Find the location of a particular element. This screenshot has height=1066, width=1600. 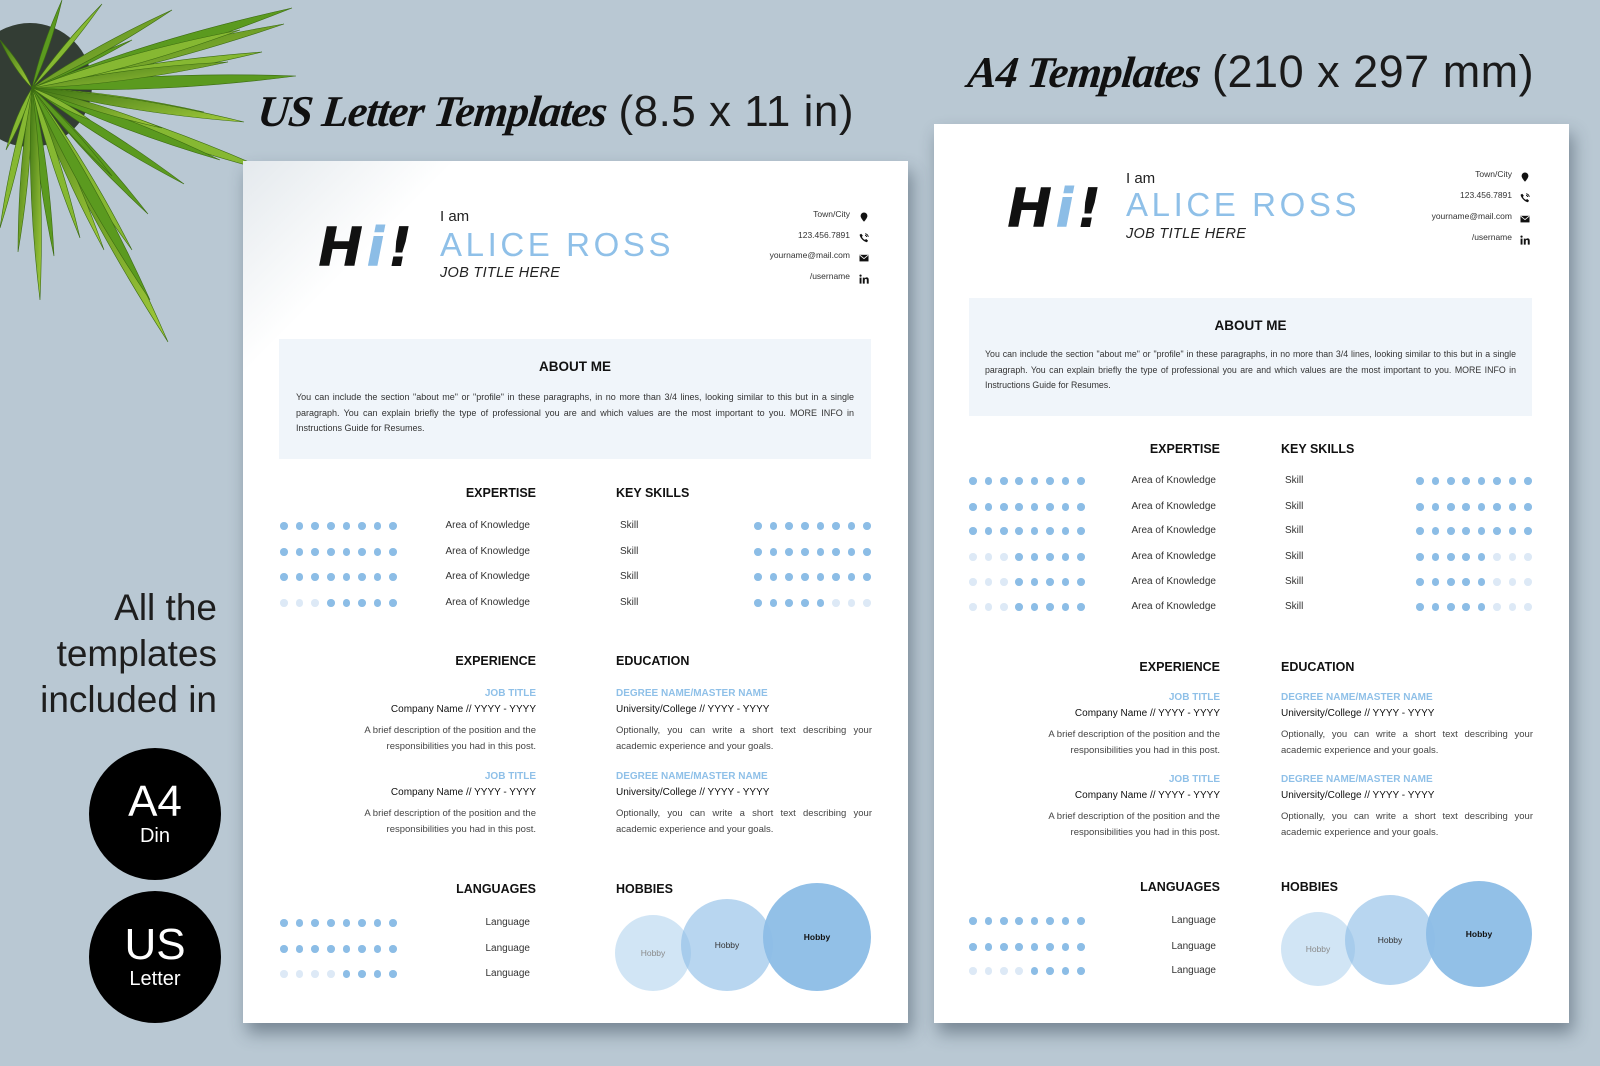

envelope-icon is located at coordinates (864, 256).